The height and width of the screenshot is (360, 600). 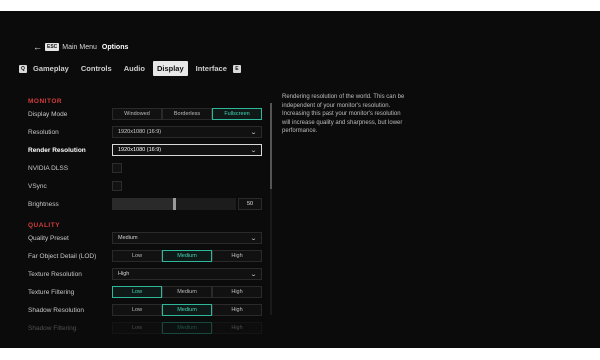 What do you see at coordinates (57, 150) in the screenshot?
I see `render-resolution-label: Render Resolution` at bounding box center [57, 150].